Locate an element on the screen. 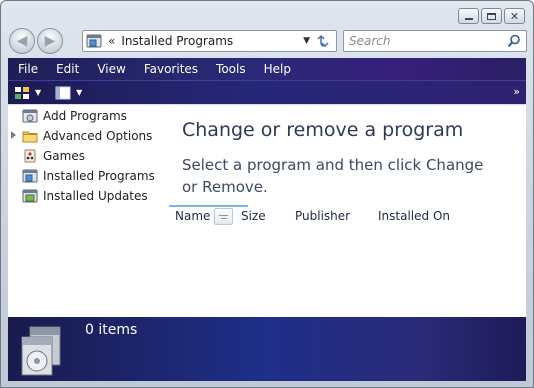 The image size is (534, 388). search-icon is located at coordinates (514, 41).